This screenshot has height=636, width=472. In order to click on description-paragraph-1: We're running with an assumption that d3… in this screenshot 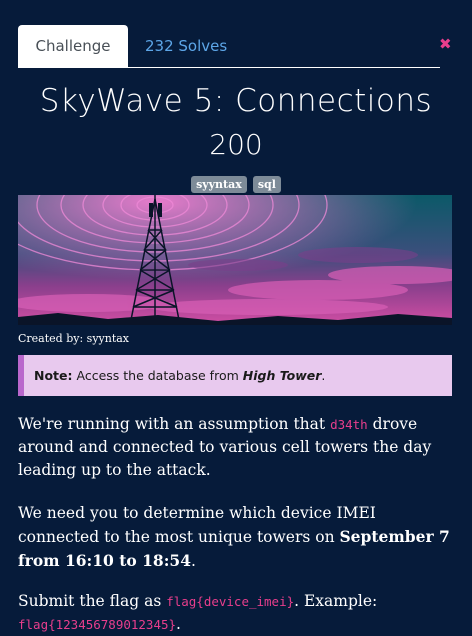, I will do `click(225, 447)`.